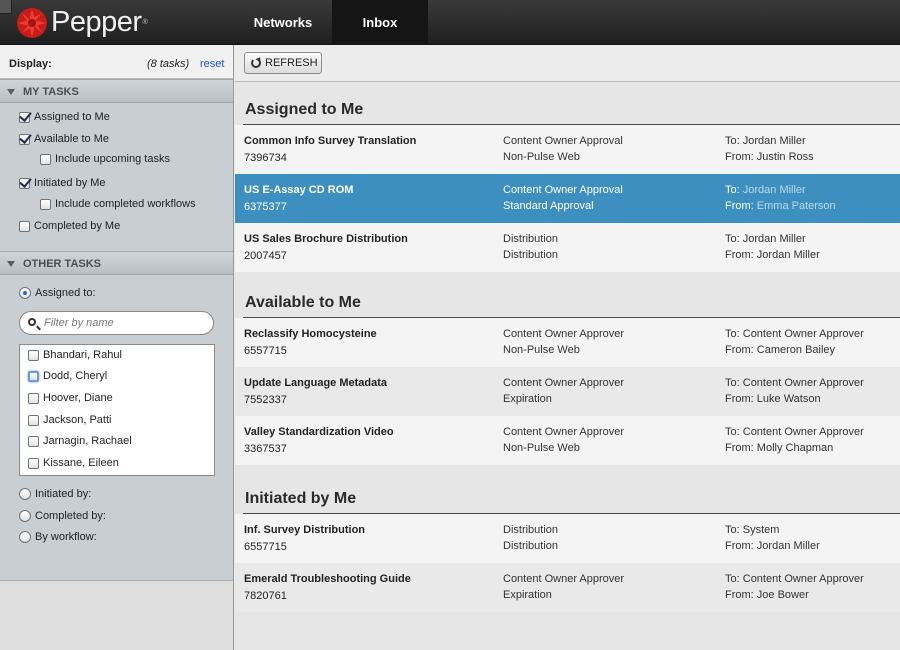 The image size is (900, 650). Describe the element at coordinates (265, 158) in the screenshot. I see `task-id: 7396734` at that location.